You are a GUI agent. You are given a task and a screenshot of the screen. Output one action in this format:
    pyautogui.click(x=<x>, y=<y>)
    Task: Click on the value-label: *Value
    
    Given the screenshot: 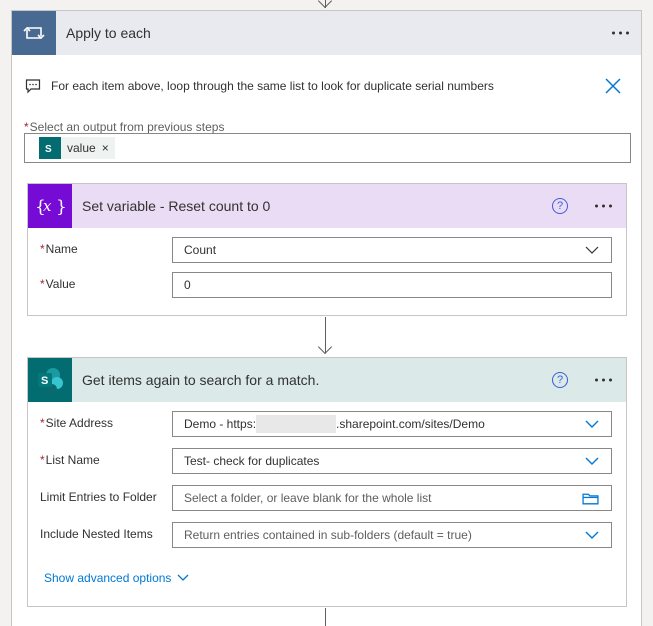 What is the action you would take?
    pyautogui.click(x=58, y=284)
    